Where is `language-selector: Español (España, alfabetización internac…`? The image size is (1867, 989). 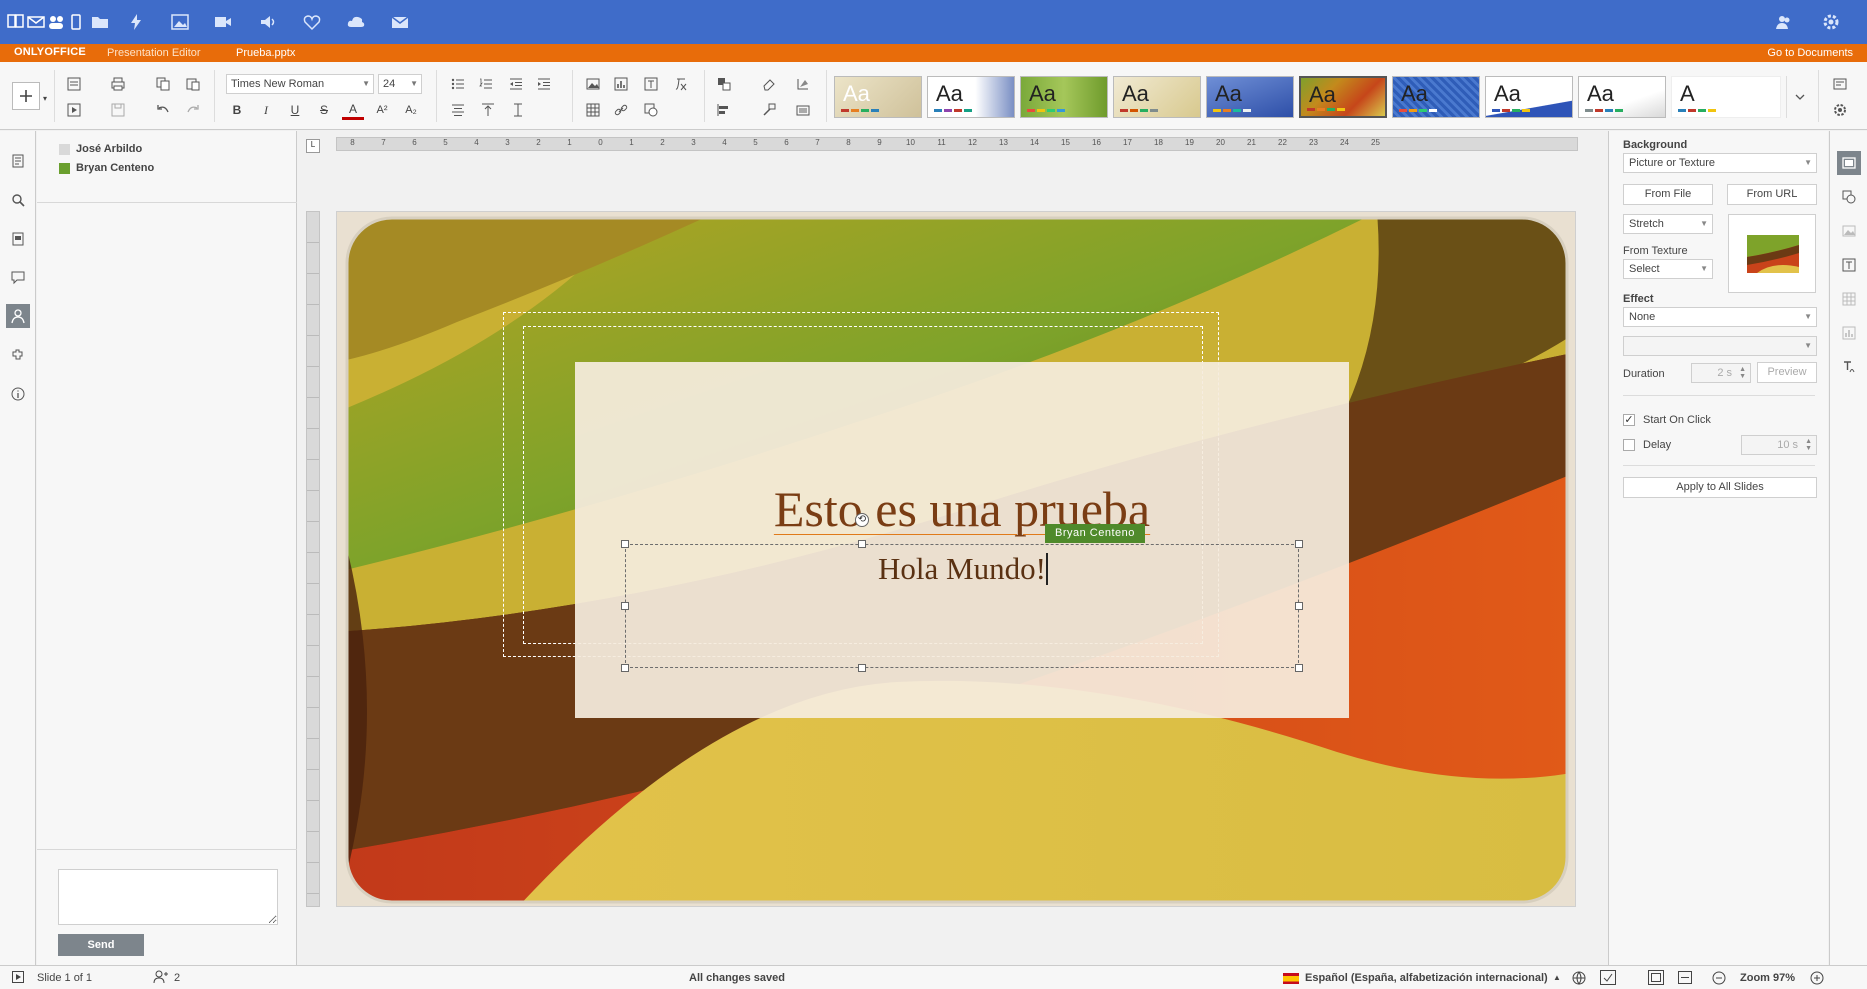
language-selector: Español (España, alfabetización internac… is located at coordinates (1426, 978).